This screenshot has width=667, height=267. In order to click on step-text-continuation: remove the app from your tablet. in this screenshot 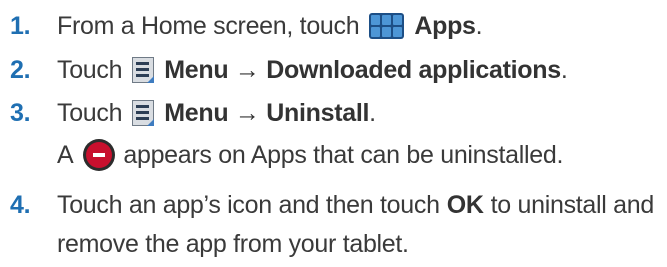, I will do `click(233, 243)`.